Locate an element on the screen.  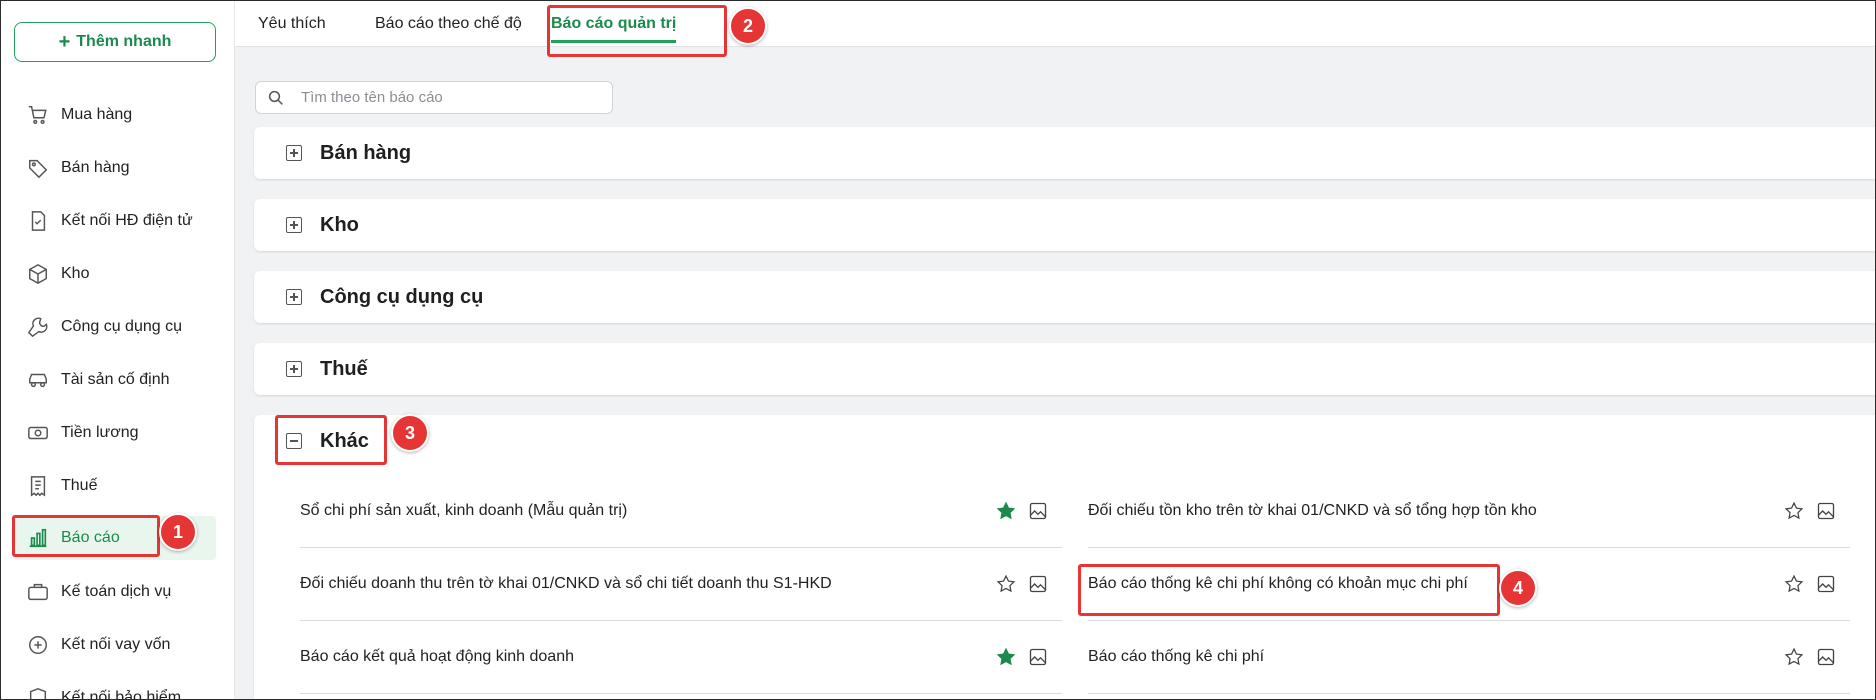
step-badge-1: 1 is located at coordinates (178, 532).